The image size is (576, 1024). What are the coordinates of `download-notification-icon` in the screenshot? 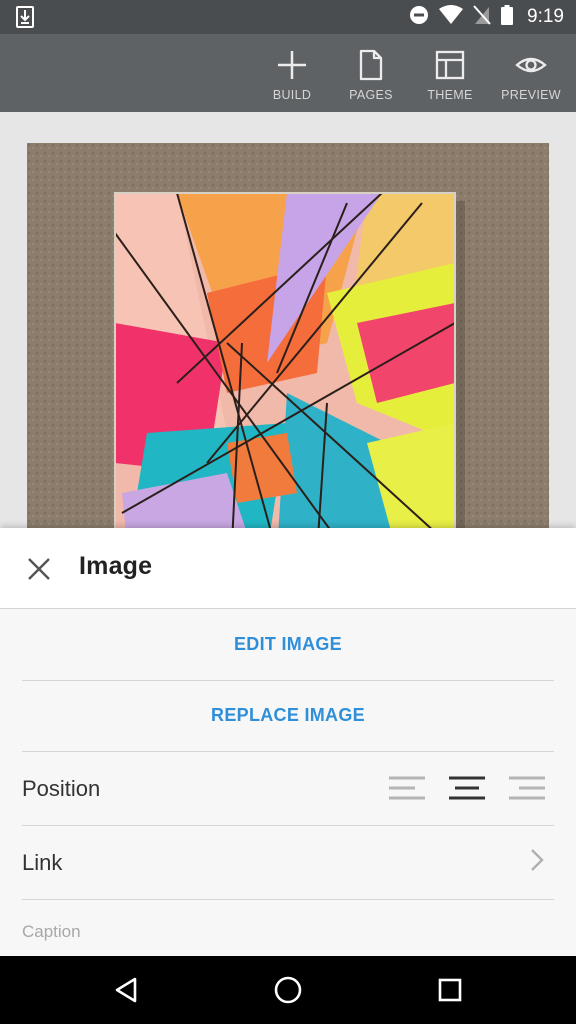 It's located at (25, 17).